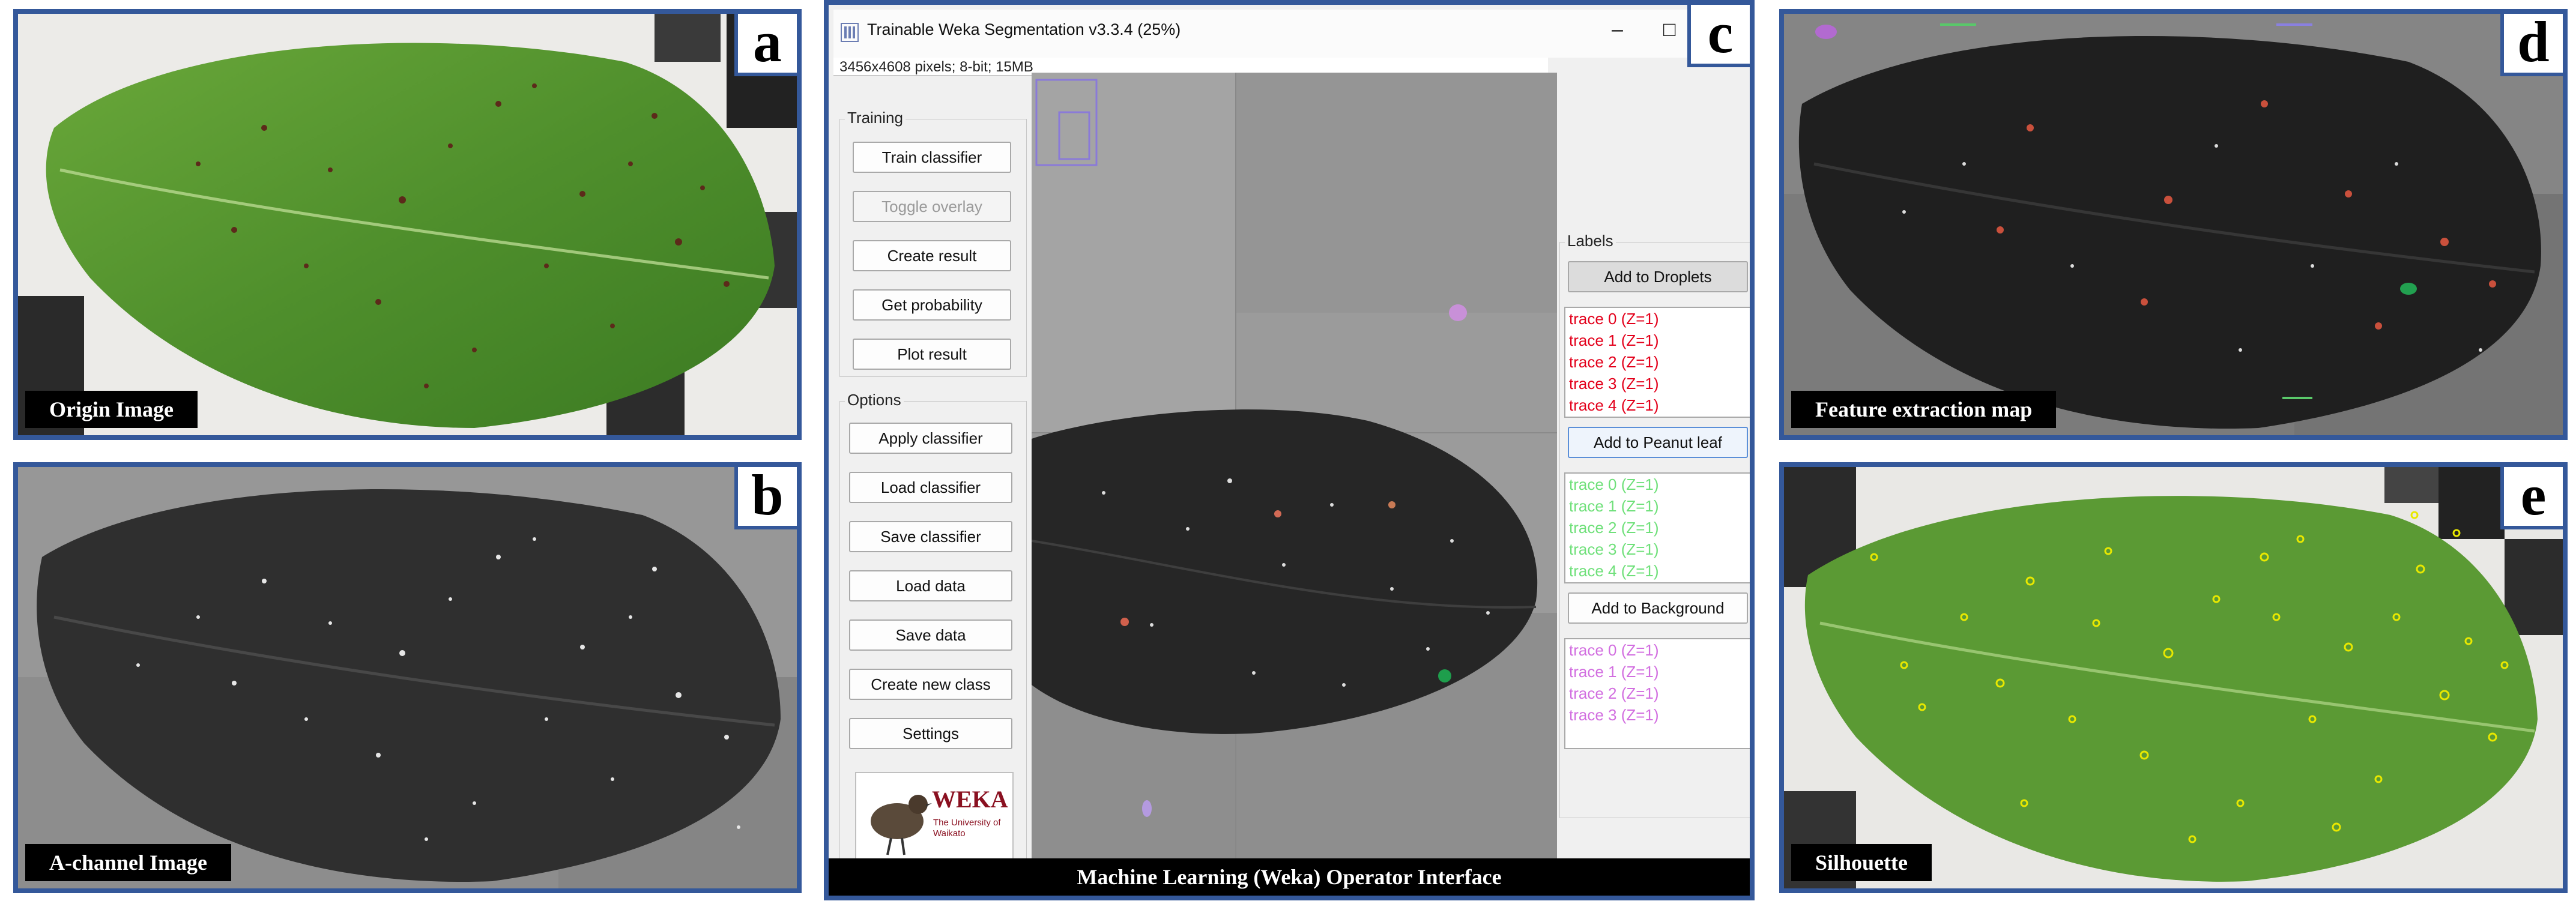 Image resolution: width=2576 pixels, height=901 pixels. I want to click on panel-caption-d: Feature extraction map, so click(1924, 409).